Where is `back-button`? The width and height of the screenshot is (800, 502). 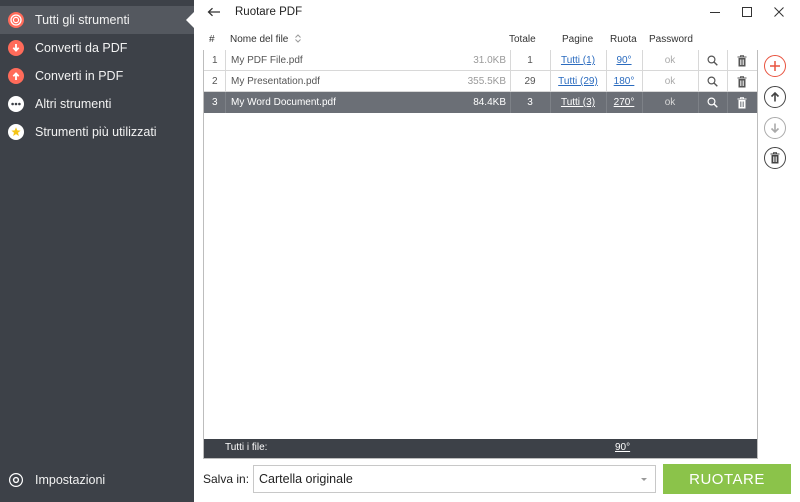
back-button is located at coordinates (214, 12).